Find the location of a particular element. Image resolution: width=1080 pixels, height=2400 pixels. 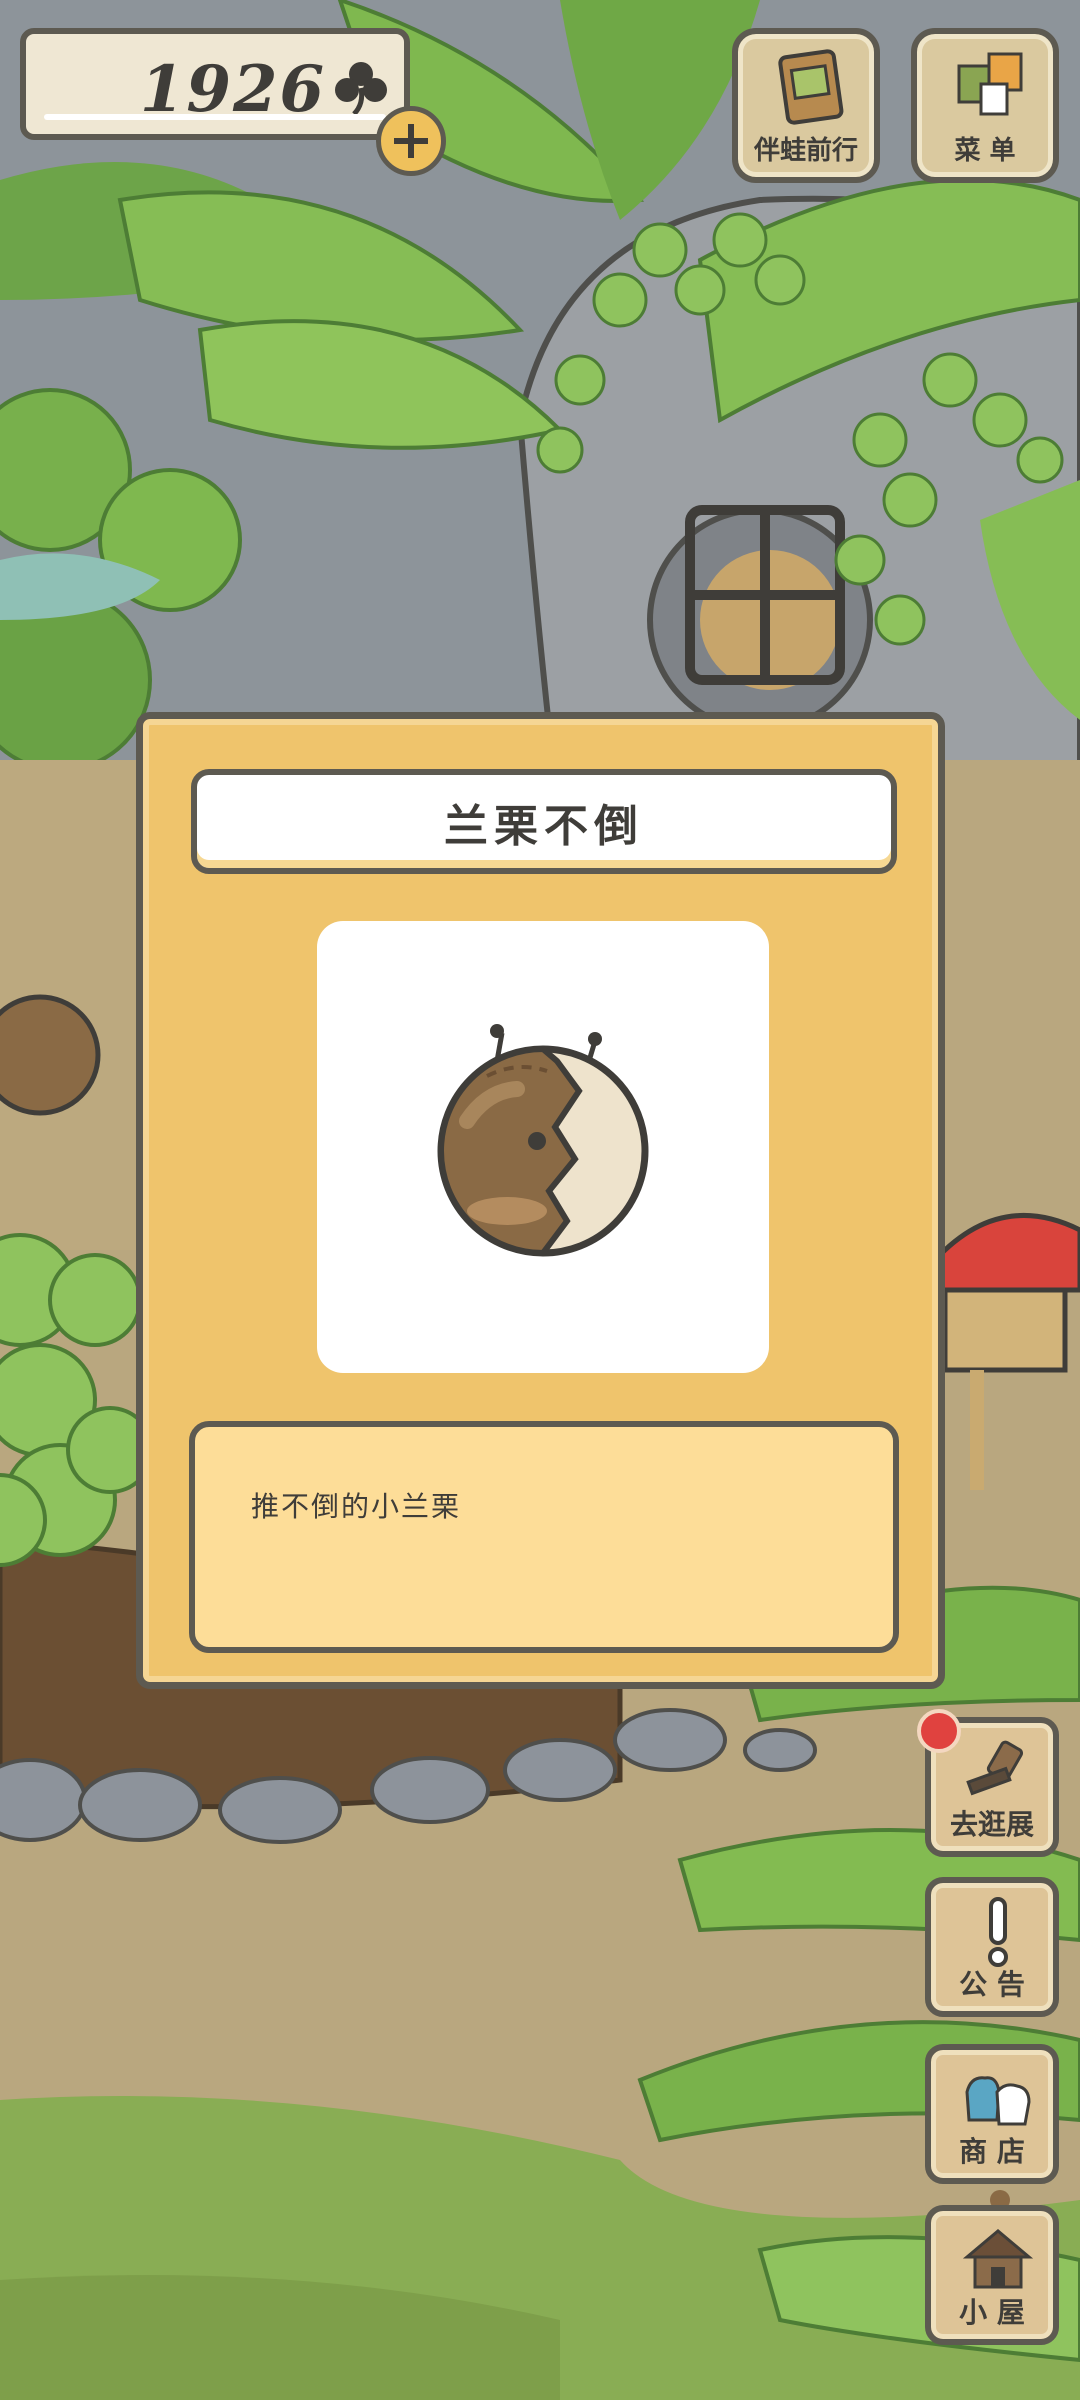

item-title: 兰栗不倒 is located at coordinates (544, 826).